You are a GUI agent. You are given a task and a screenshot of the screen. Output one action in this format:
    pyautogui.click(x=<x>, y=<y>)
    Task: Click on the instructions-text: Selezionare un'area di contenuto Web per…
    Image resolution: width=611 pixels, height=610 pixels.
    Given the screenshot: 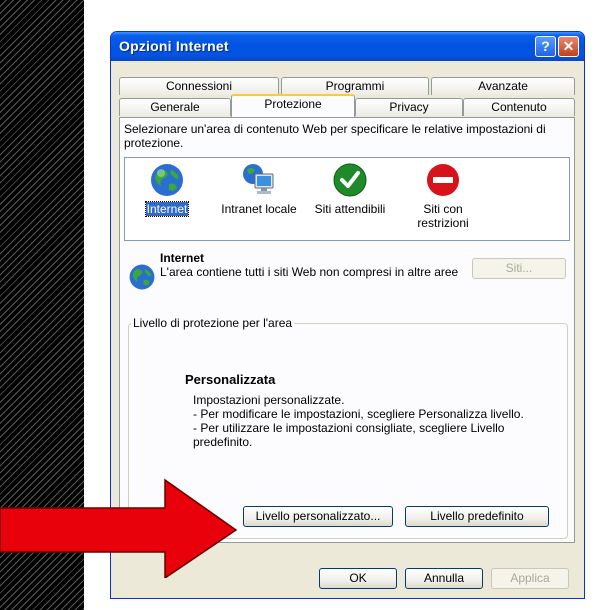 What is the action you would take?
    pyautogui.click(x=335, y=136)
    